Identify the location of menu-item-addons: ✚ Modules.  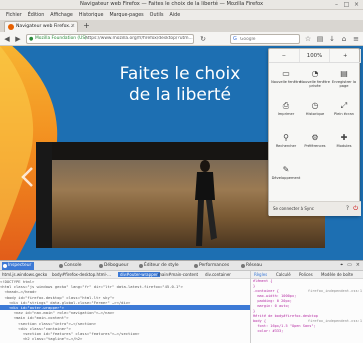
(344, 145).